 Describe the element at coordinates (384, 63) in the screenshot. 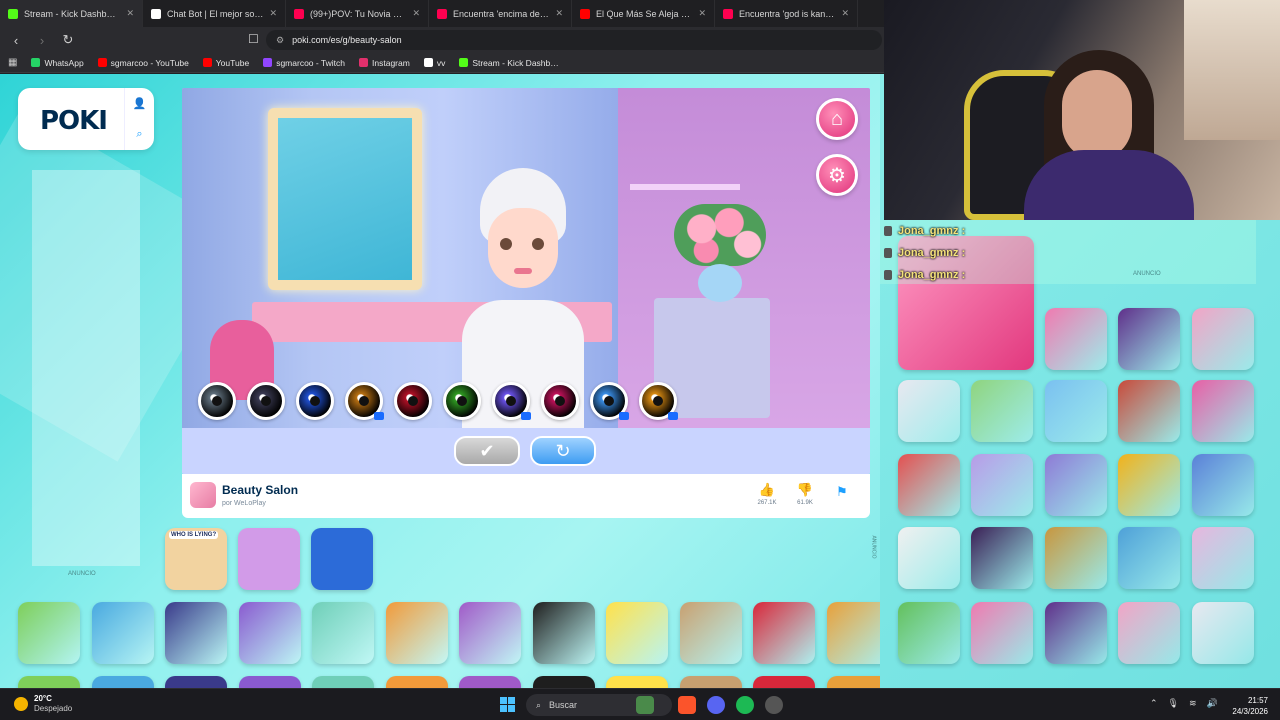

I see `bookmark-item: Instagram` at that location.